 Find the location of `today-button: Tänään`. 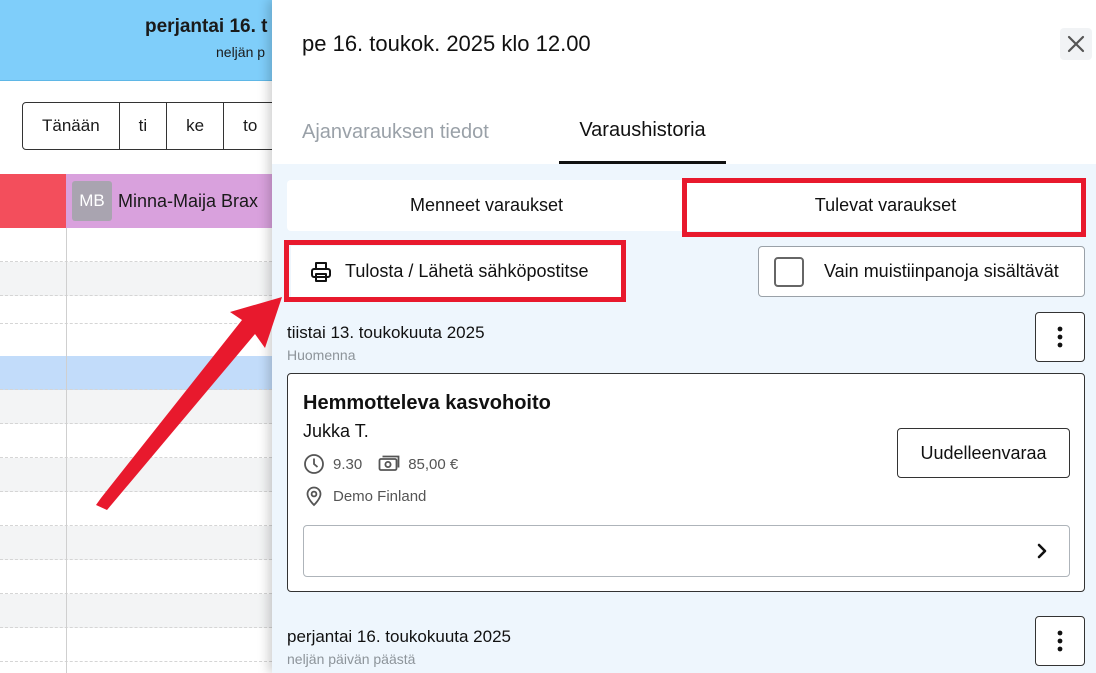

today-button: Tänään is located at coordinates (71, 126).